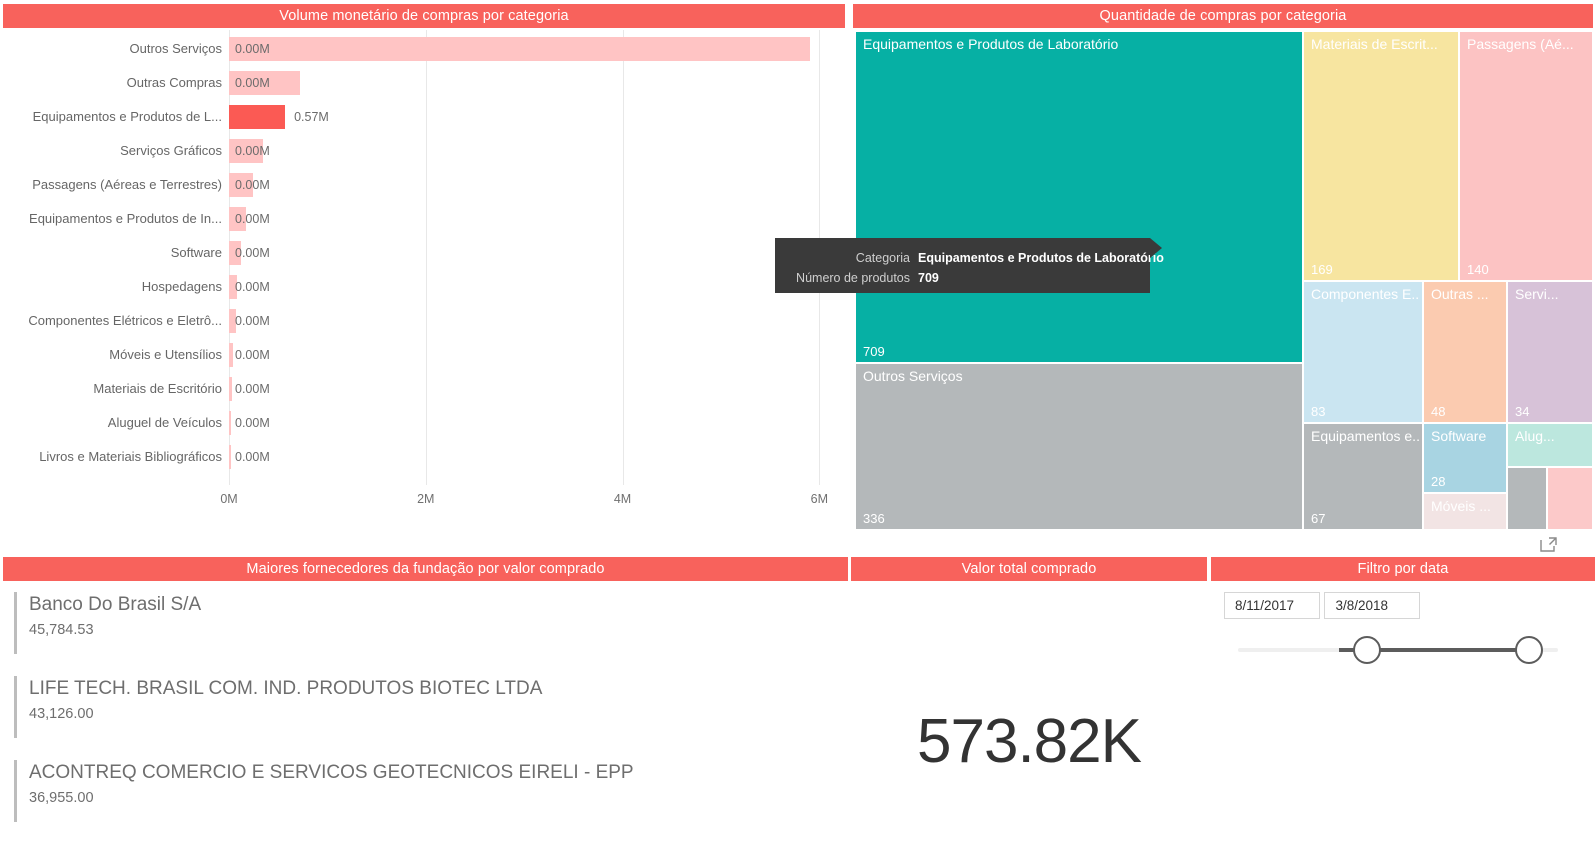 The image size is (1595, 847). Describe the element at coordinates (424, 355) in the screenshot. I see `bar-chart-row: Móveis e Utensílios 0.00M` at that location.